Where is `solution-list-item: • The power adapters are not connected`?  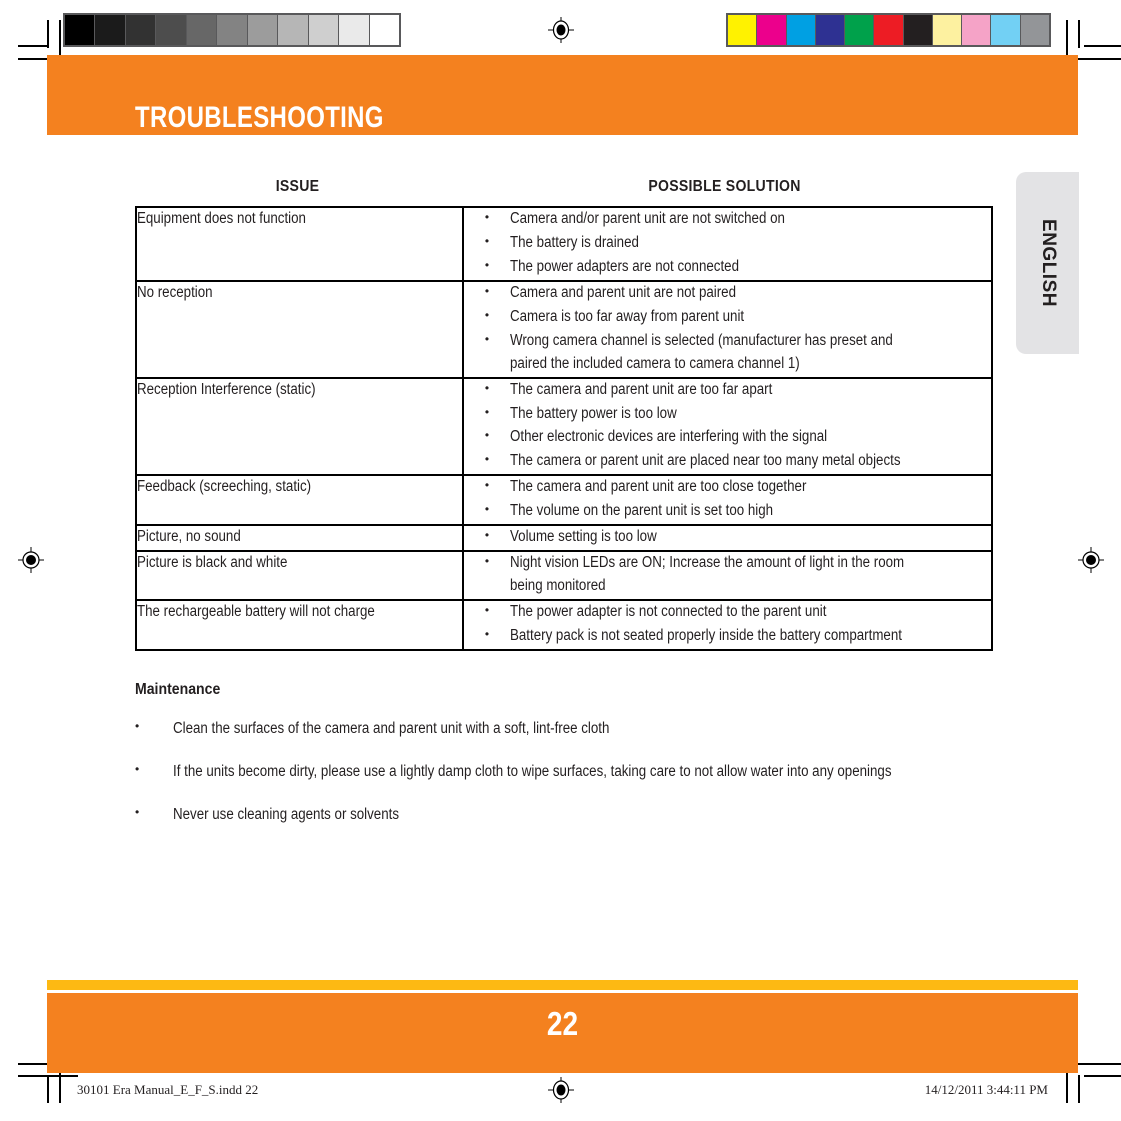 solution-list-item: • The power adapters are not connected is located at coordinates (727, 267).